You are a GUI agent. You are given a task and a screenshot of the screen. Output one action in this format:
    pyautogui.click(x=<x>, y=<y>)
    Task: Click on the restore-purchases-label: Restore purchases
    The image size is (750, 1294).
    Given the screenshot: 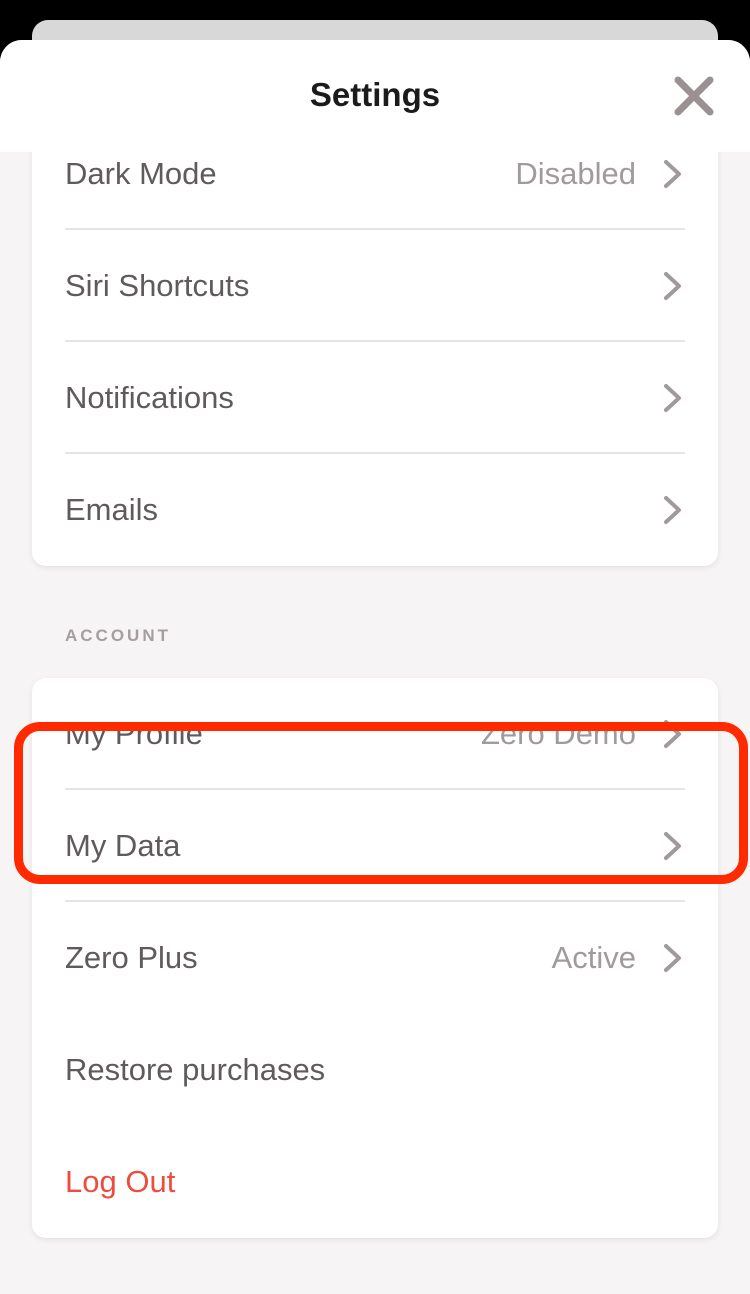 What is the action you would take?
    pyautogui.click(x=195, y=1069)
    